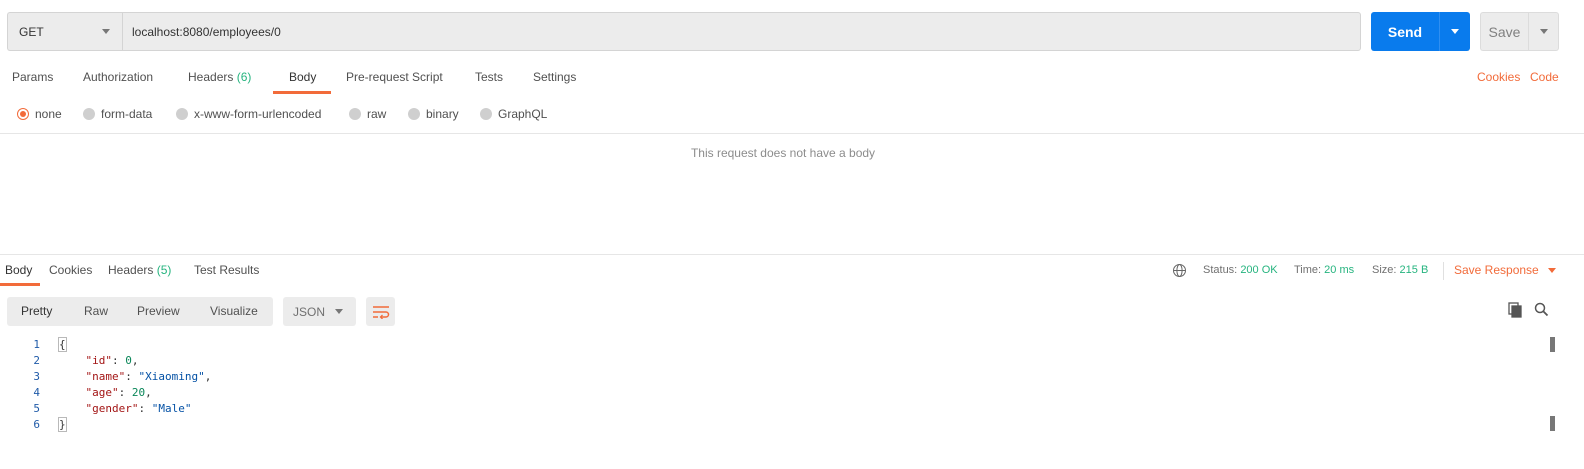 This screenshot has height=469, width=1584. I want to click on active-response-tab-indicator, so click(20, 284).